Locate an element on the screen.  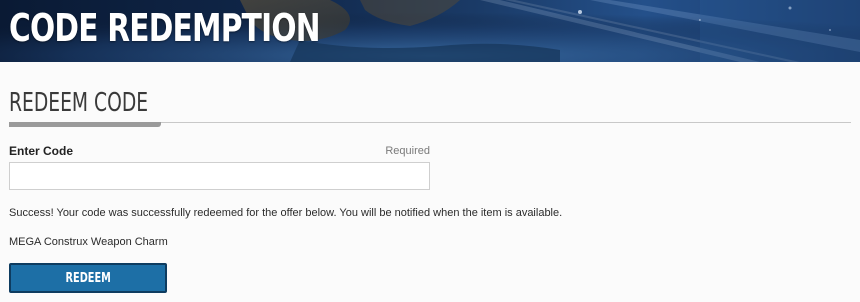
page-title: CODE REDEMPTION is located at coordinates (165, 28).